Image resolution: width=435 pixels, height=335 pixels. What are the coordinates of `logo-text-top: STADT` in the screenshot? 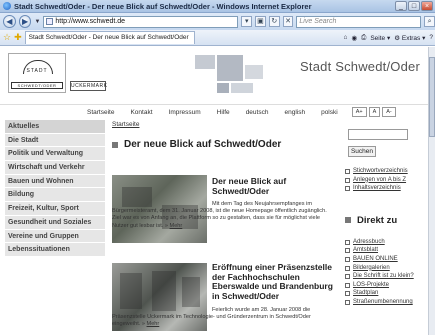 It's located at (37, 71).